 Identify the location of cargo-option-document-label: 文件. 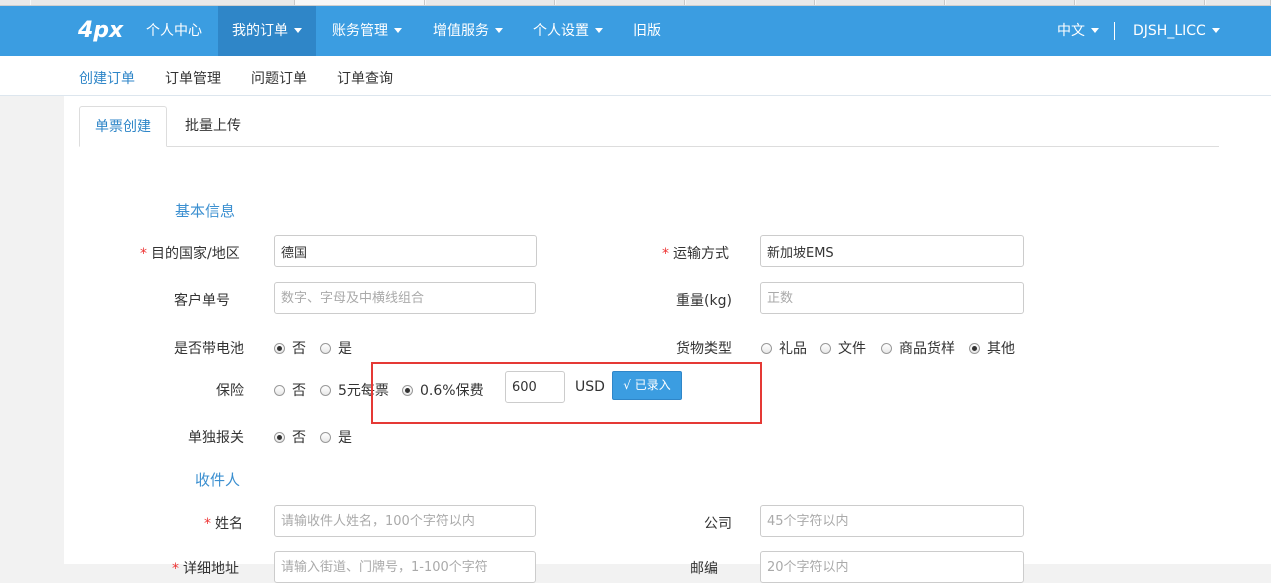
(852, 349).